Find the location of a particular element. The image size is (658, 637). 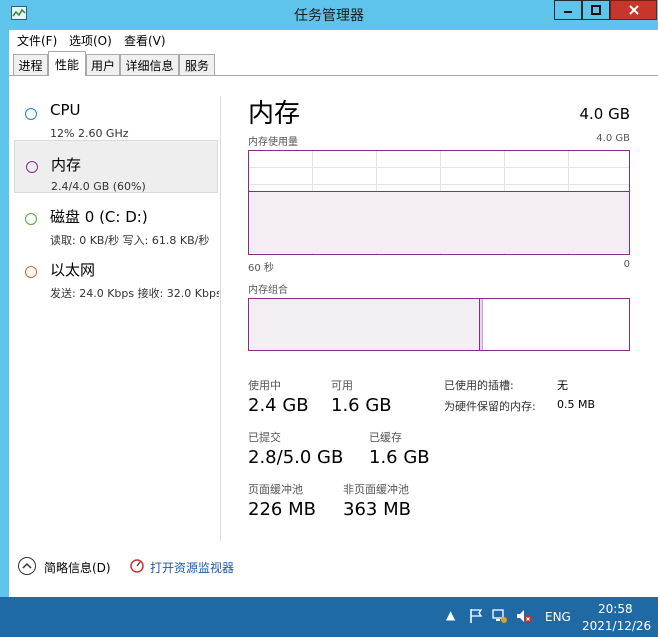

in-use-value: 2.4 GB is located at coordinates (278, 405).